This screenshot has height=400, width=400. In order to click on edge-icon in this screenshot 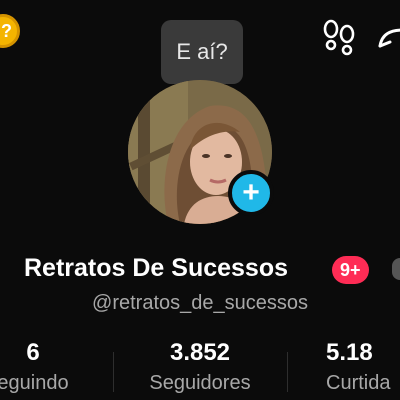, I will do `click(396, 269)`.